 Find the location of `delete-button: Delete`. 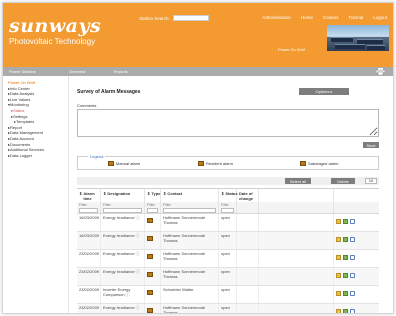

delete-button: Delete is located at coordinates (343, 181).